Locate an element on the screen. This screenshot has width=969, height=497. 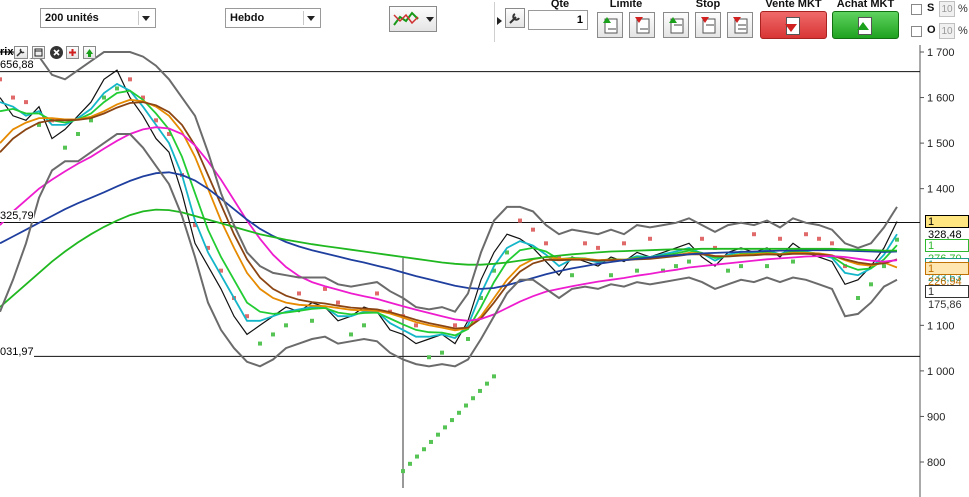
price-tag: 1 328,48 is located at coordinates (947, 228).